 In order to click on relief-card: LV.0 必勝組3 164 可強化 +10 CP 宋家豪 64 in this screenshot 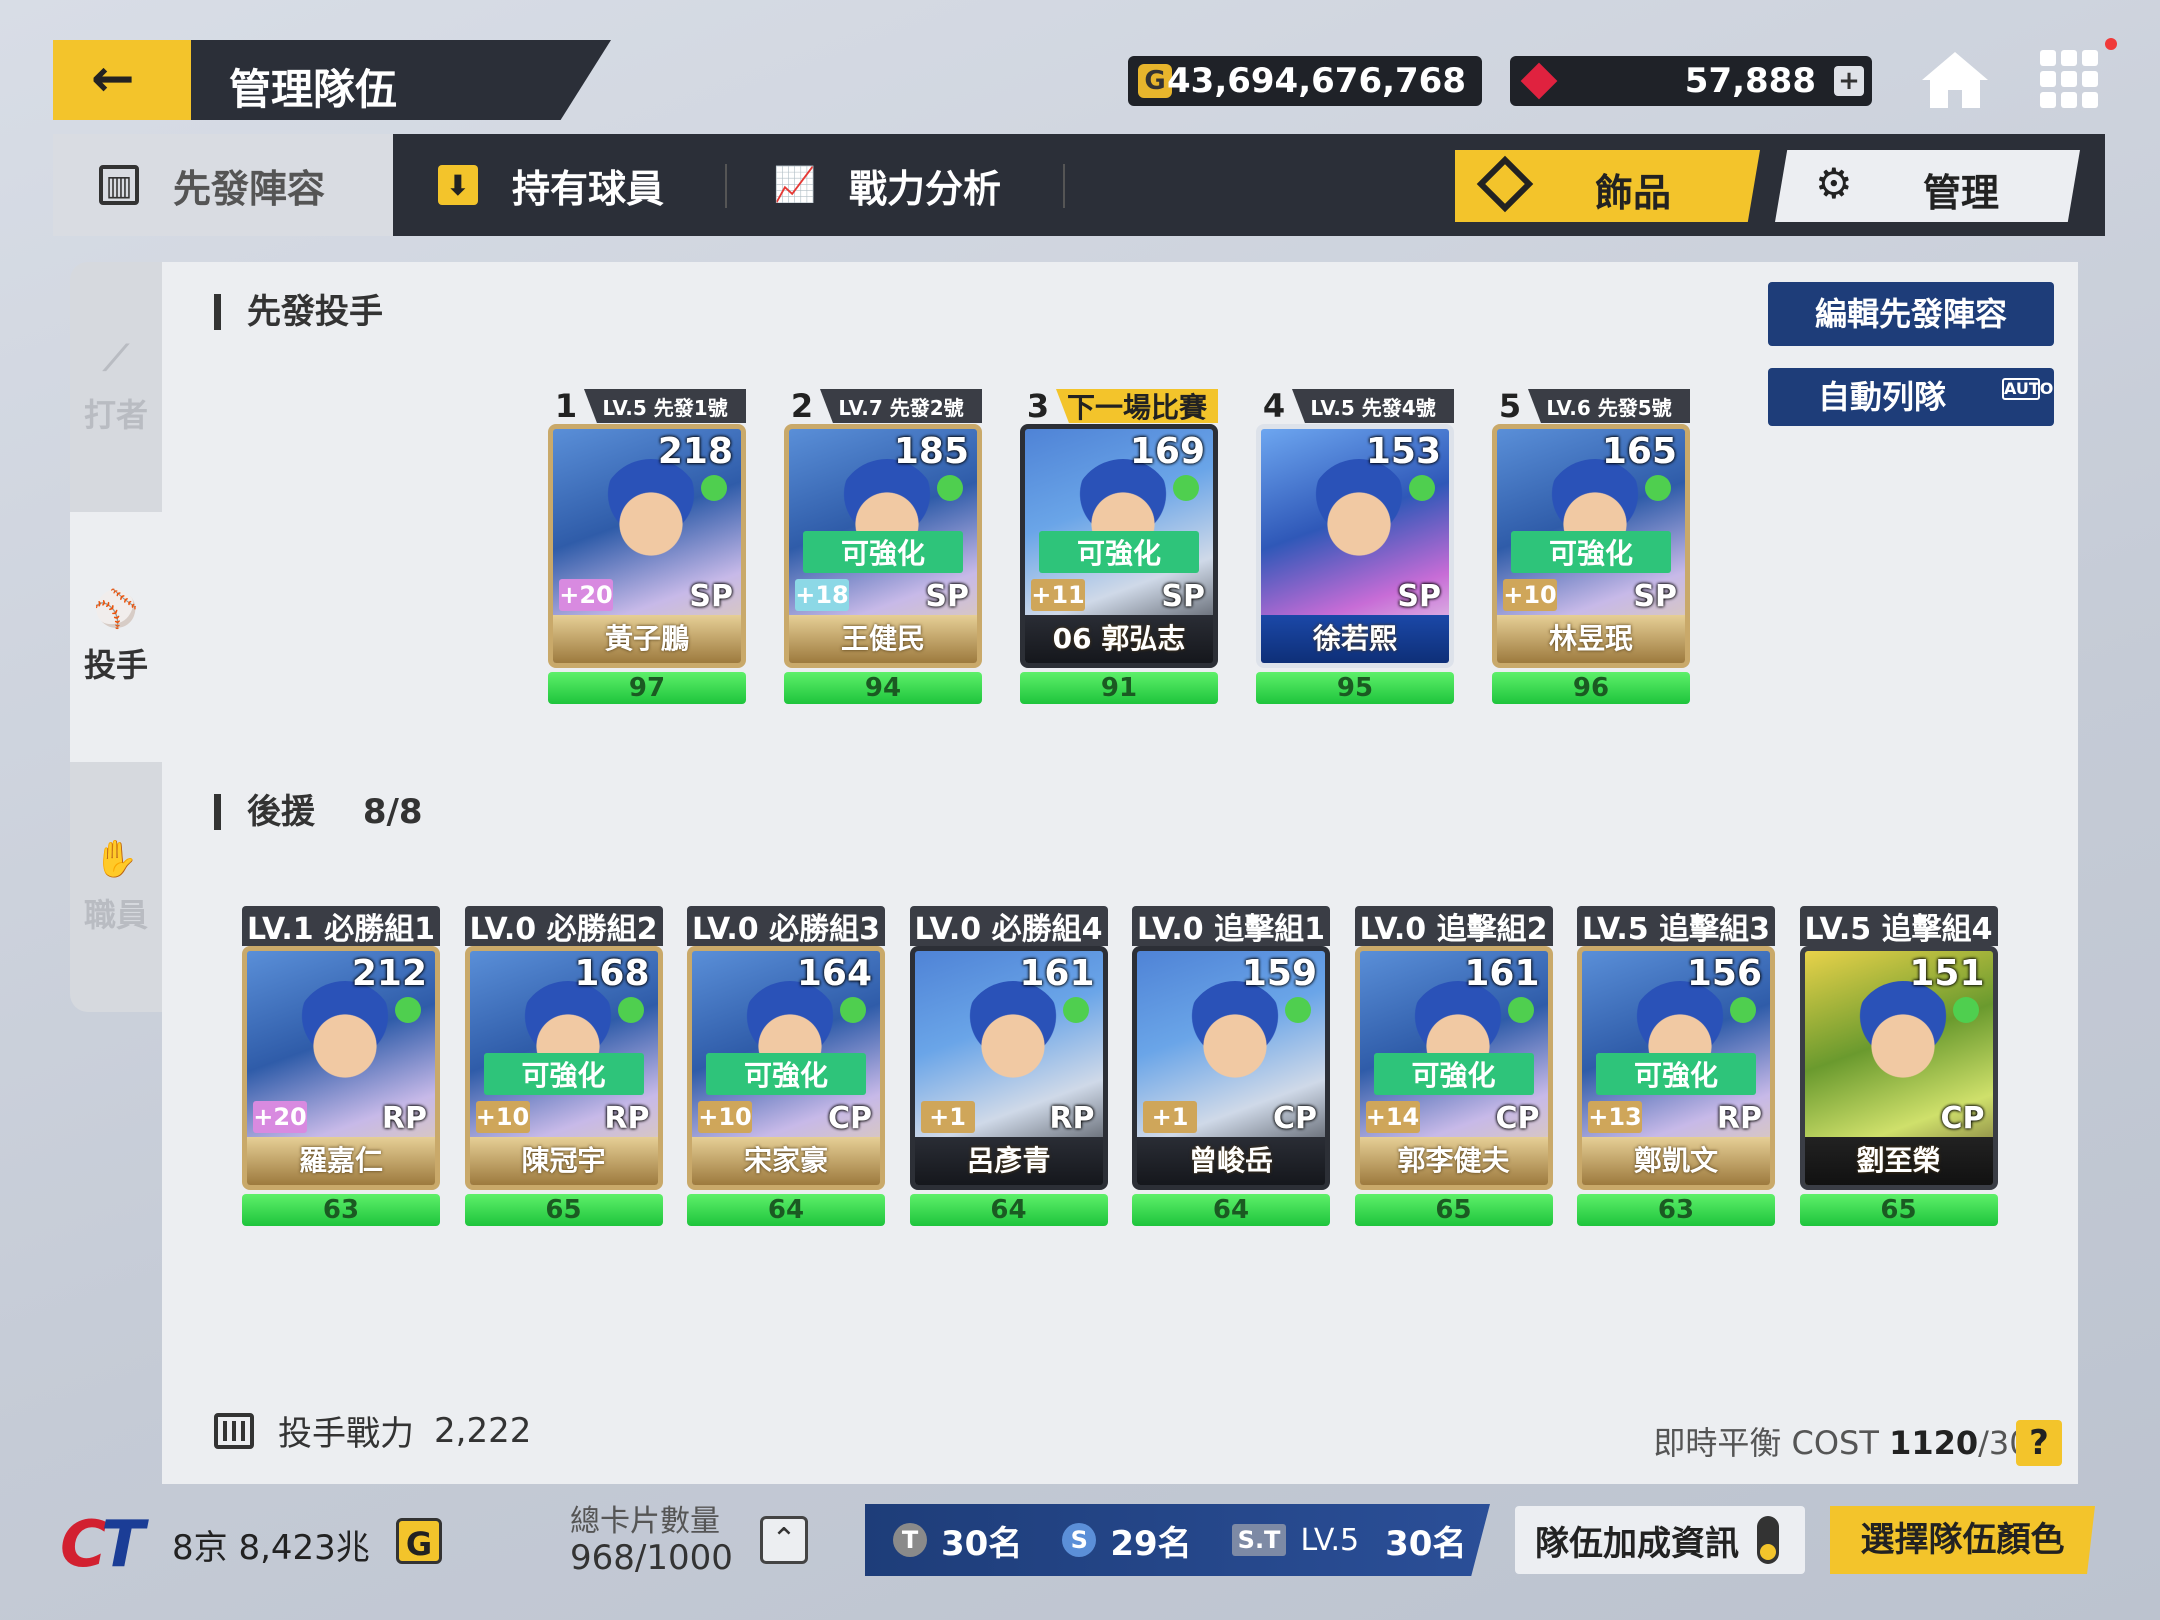, I will do `click(786, 1066)`.